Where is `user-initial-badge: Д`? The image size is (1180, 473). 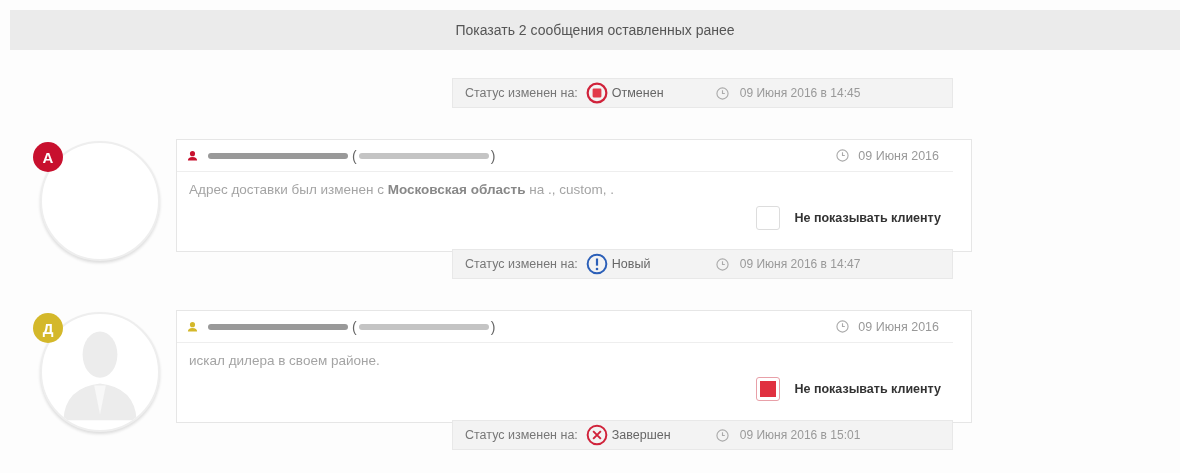
user-initial-badge: Д is located at coordinates (48, 328).